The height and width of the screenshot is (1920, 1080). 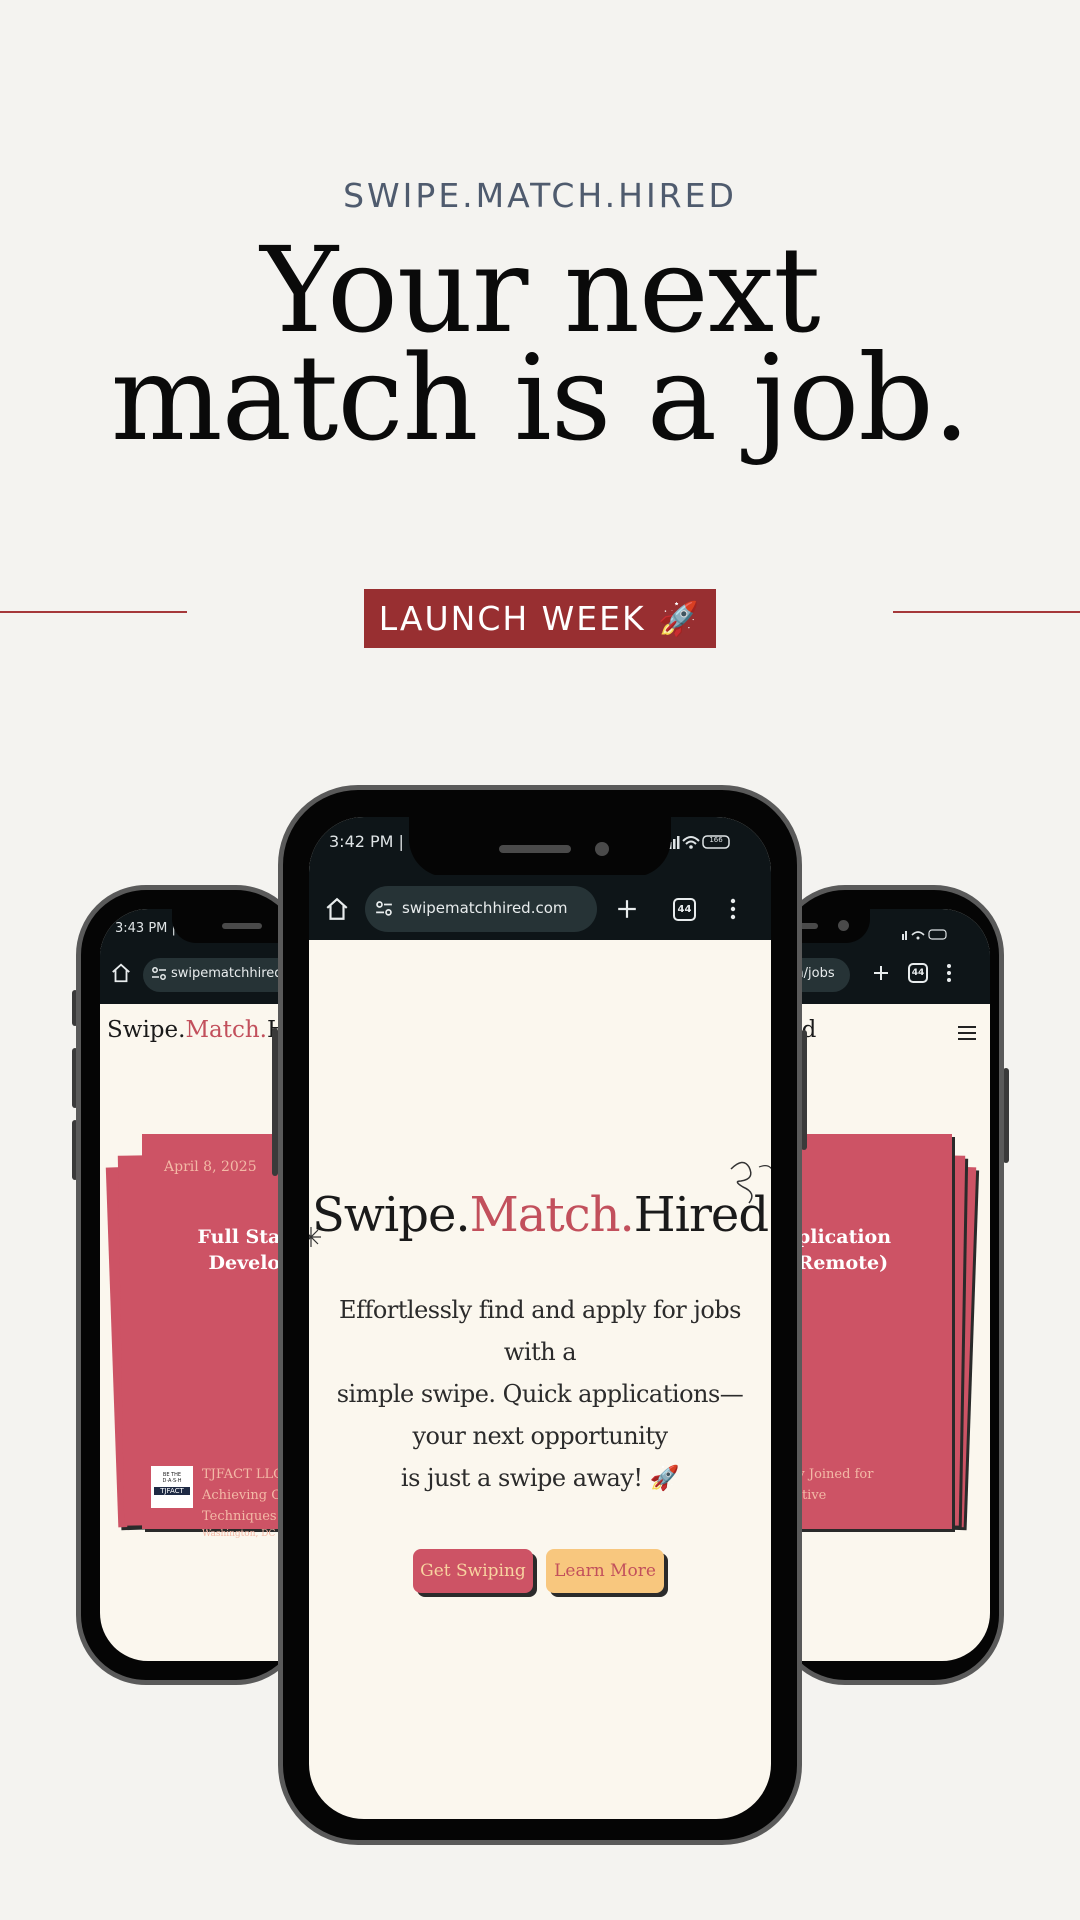 What do you see at coordinates (701, 1215) in the screenshot?
I see `brand-hired: Hired` at bounding box center [701, 1215].